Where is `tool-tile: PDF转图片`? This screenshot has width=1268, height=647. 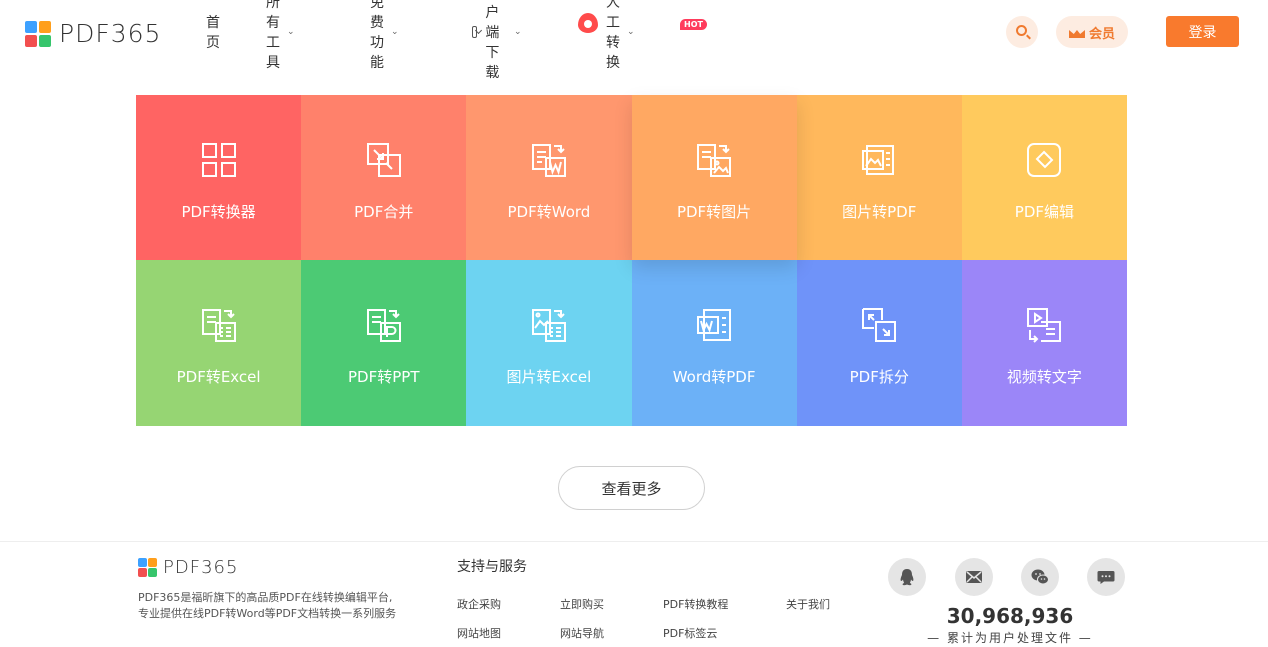 tool-tile: PDF转图片 is located at coordinates (714, 177).